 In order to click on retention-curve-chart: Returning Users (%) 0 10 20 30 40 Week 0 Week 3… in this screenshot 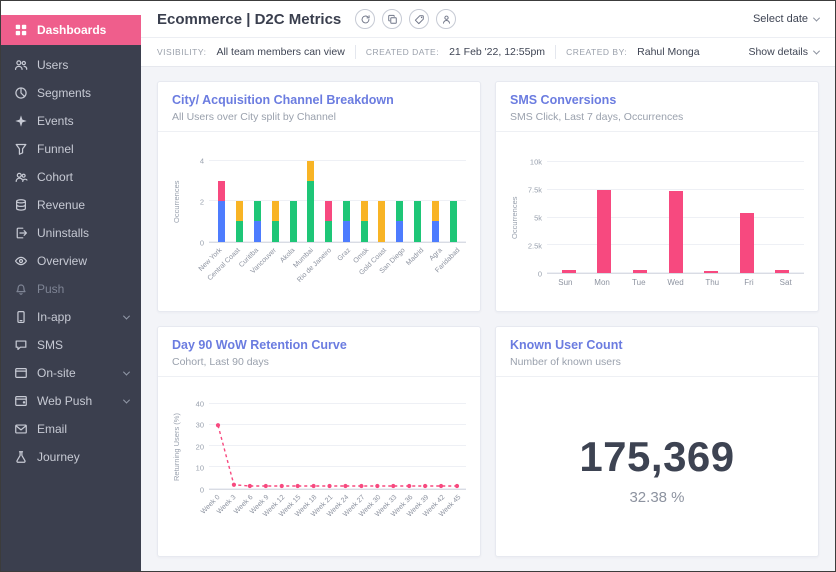, I will do `click(319, 467)`.